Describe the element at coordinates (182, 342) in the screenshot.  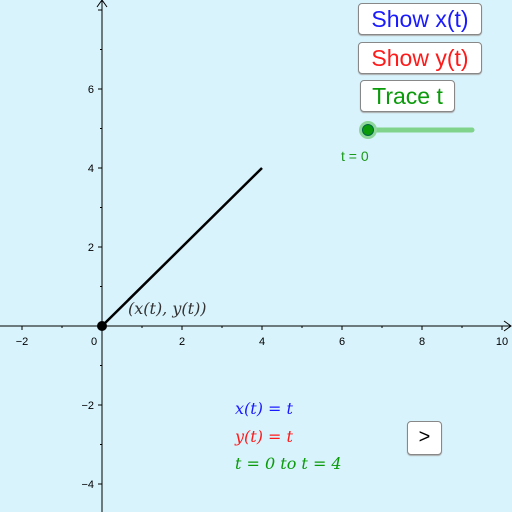
I see `x-tick-label: 2` at that location.